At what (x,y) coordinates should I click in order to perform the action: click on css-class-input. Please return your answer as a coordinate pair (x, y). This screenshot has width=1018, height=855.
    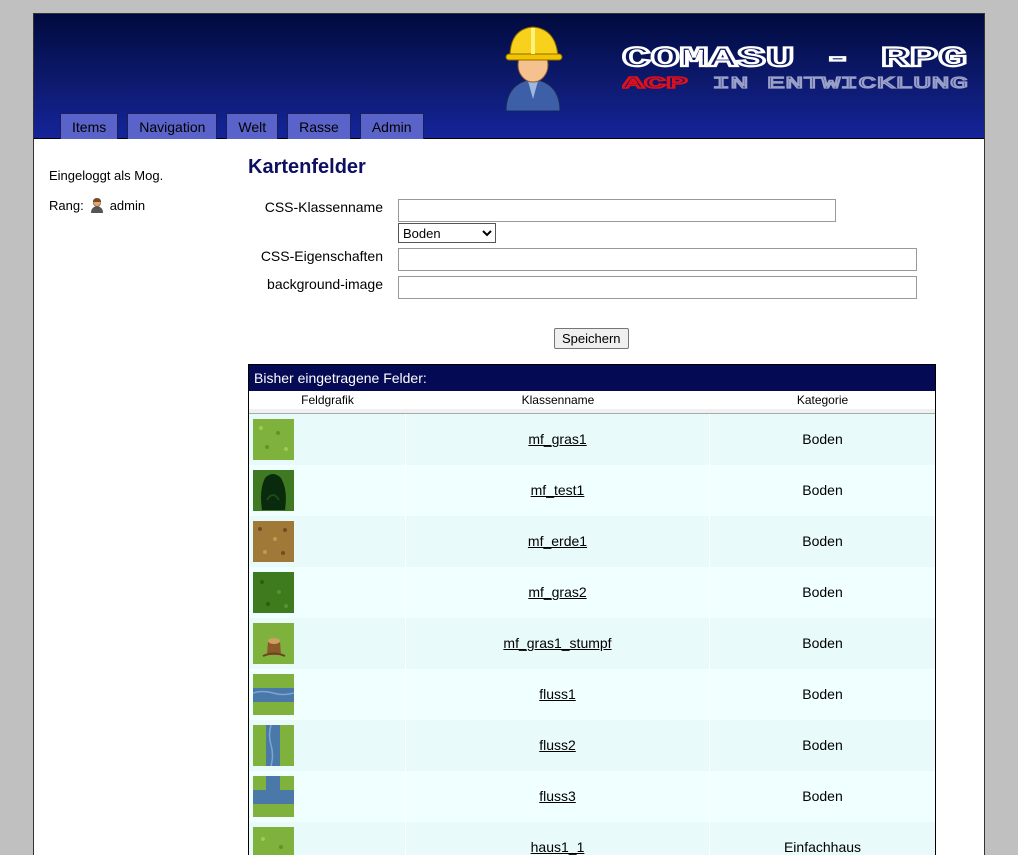
    Looking at the image, I should click on (617, 210).